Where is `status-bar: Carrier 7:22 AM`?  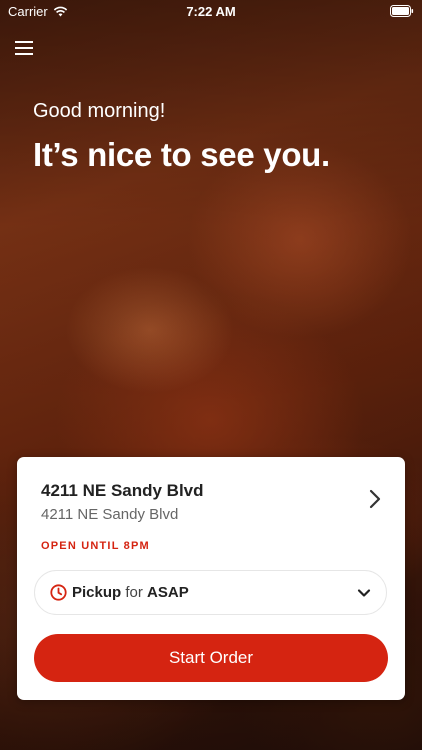 status-bar: Carrier 7:22 AM is located at coordinates (211, 11).